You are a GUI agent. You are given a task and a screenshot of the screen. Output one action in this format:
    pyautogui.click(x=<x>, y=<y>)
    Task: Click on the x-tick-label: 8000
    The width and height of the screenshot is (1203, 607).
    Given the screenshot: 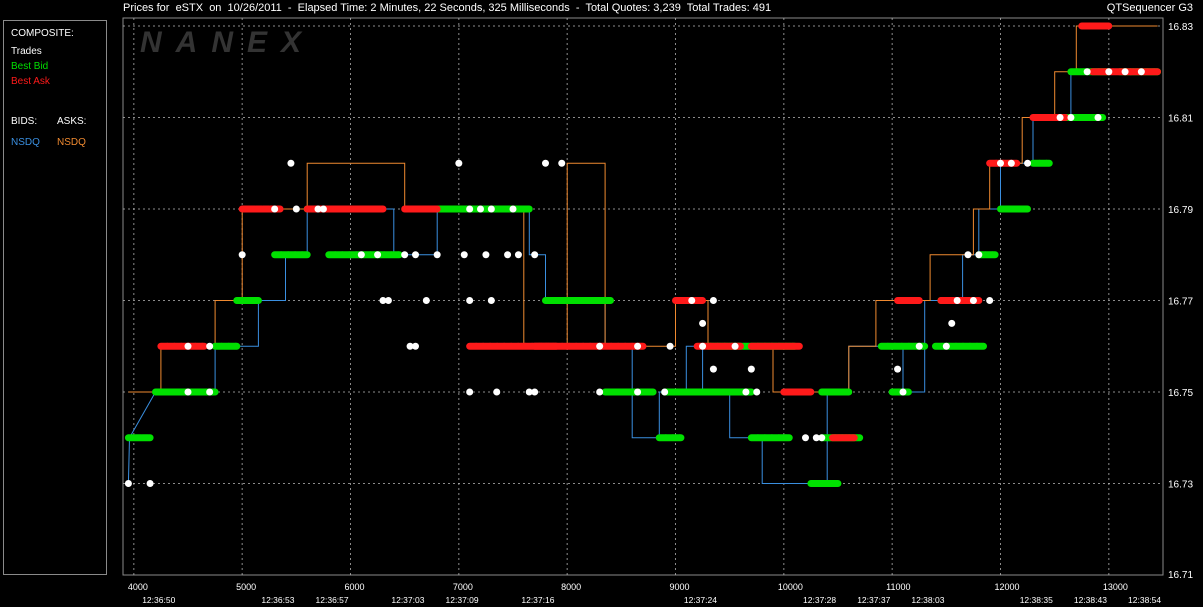 What is the action you would take?
    pyautogui.click(x=571, y=587)
    